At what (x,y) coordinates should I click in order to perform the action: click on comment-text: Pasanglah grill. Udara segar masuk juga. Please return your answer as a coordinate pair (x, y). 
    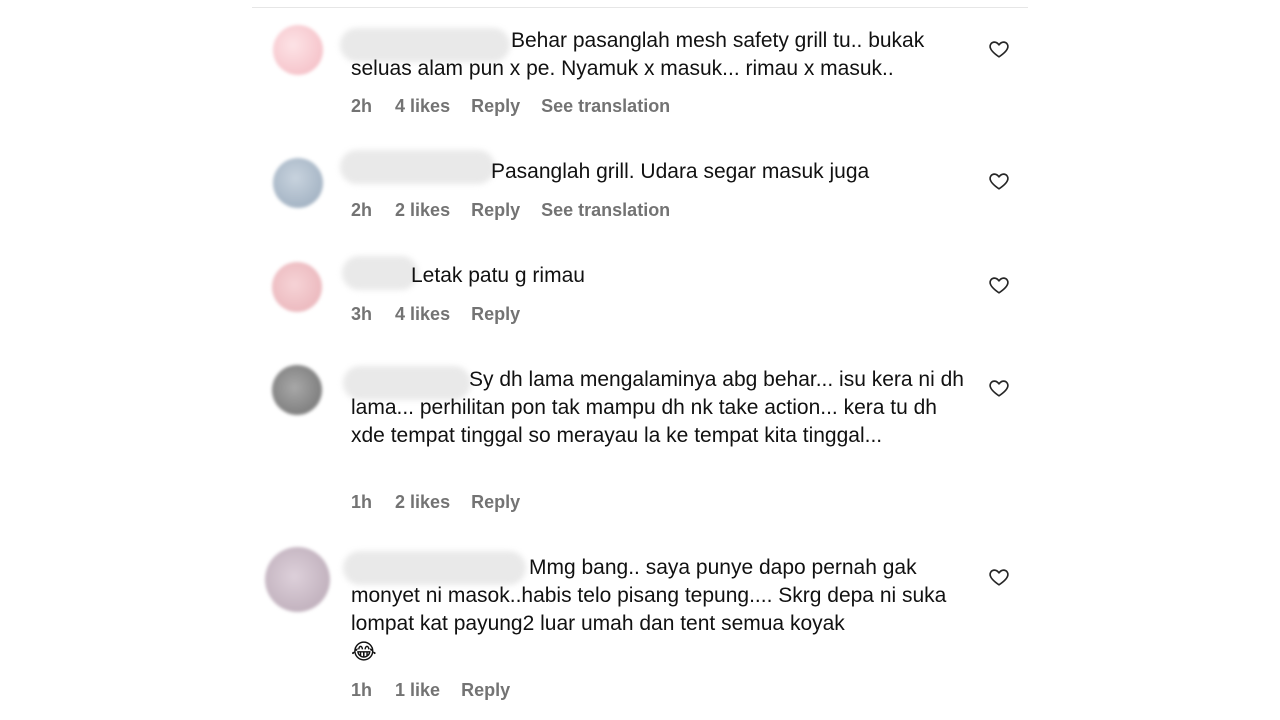
    Looking at the image, I should click on (680, 171).